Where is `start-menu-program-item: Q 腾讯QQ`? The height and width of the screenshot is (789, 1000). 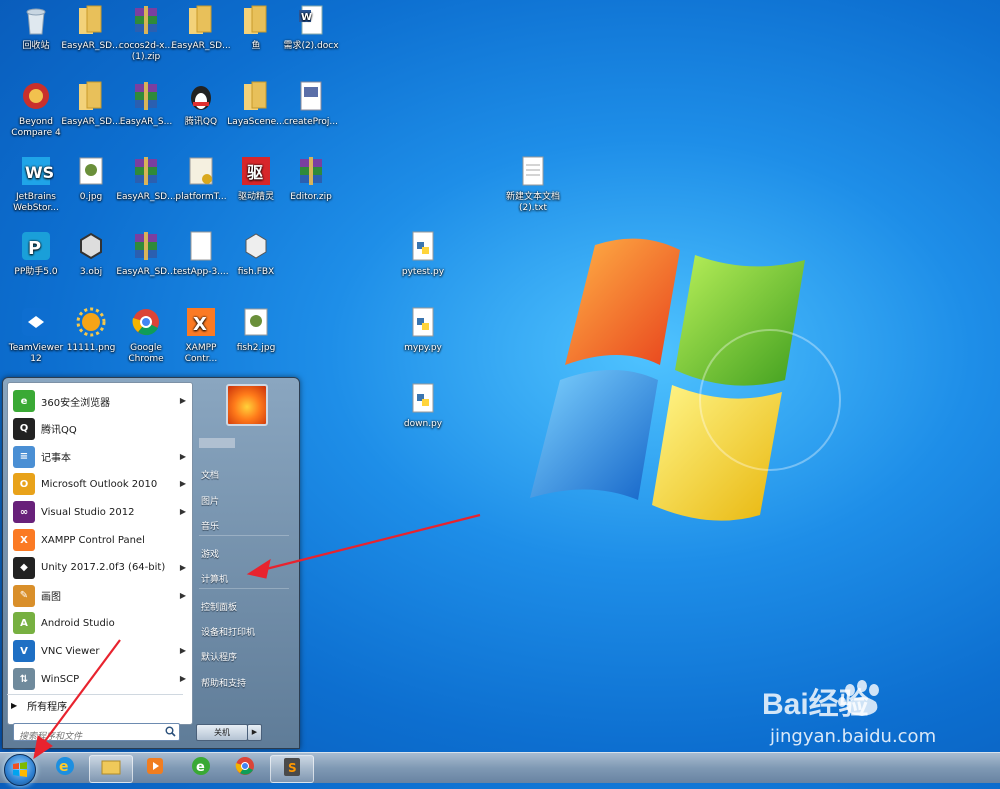 start-menu-program-item: Q 腾讯QQ is located at coordinates (100, 429).